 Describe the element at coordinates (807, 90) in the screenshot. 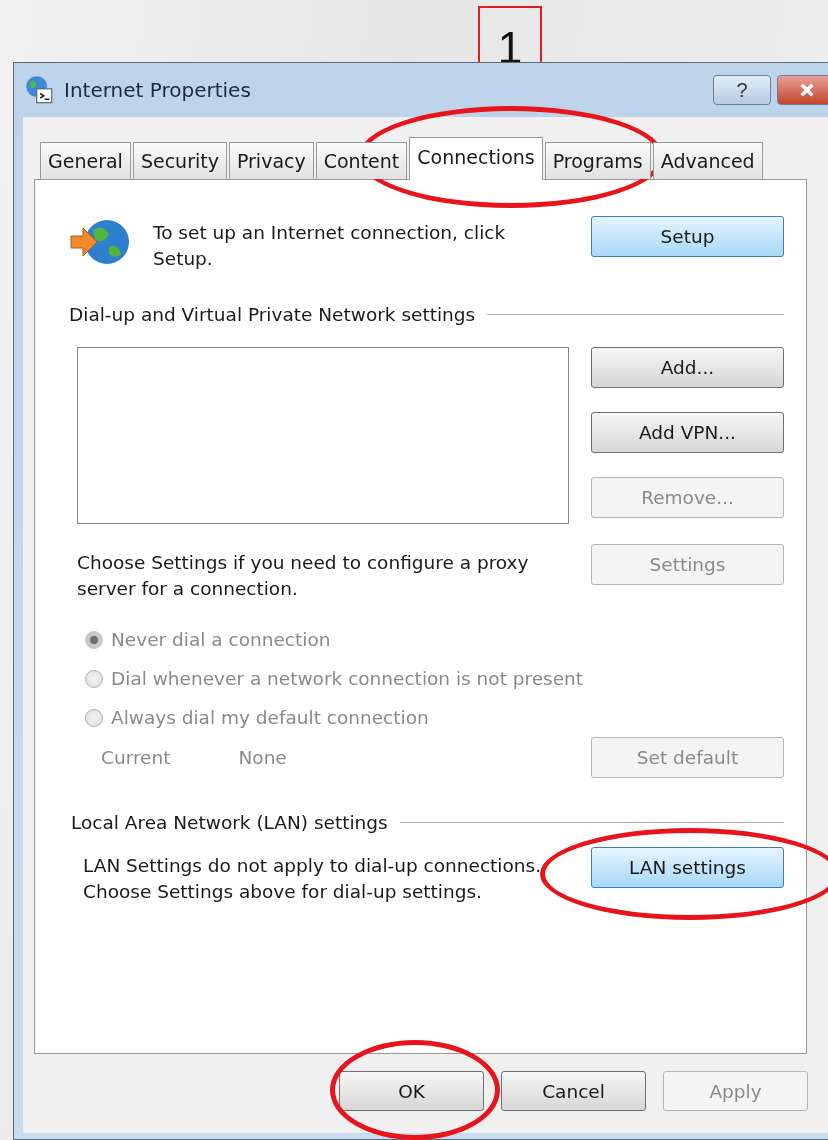

I see `close-icon` at that location.